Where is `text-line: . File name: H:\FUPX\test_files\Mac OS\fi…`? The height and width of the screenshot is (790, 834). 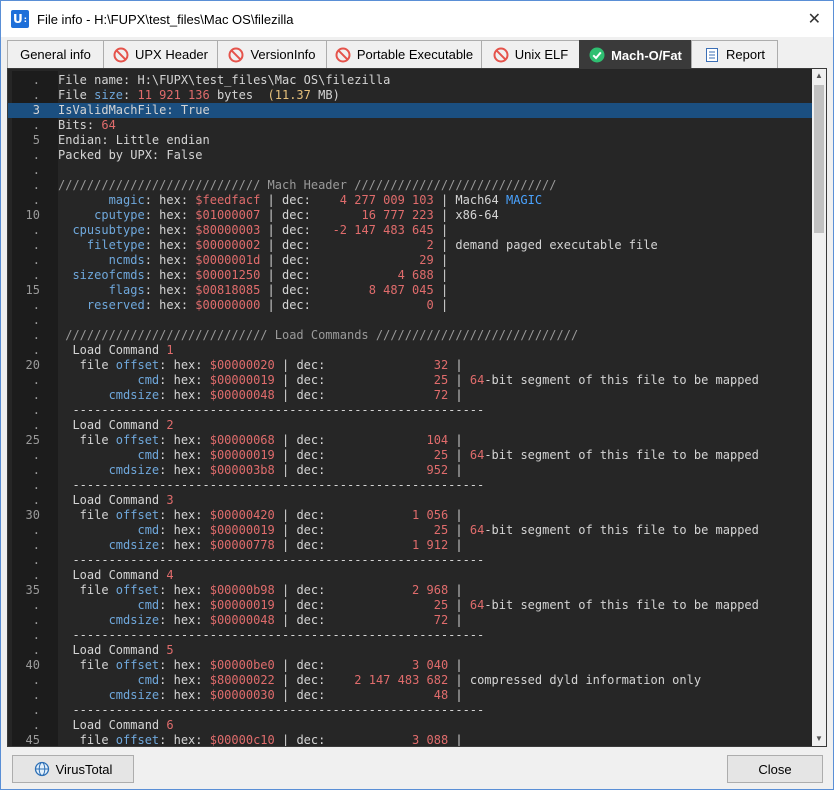 text-line: . File name: H:\FUPX\test_files\Mac OS\fi… is located at coordinates (413, 80).